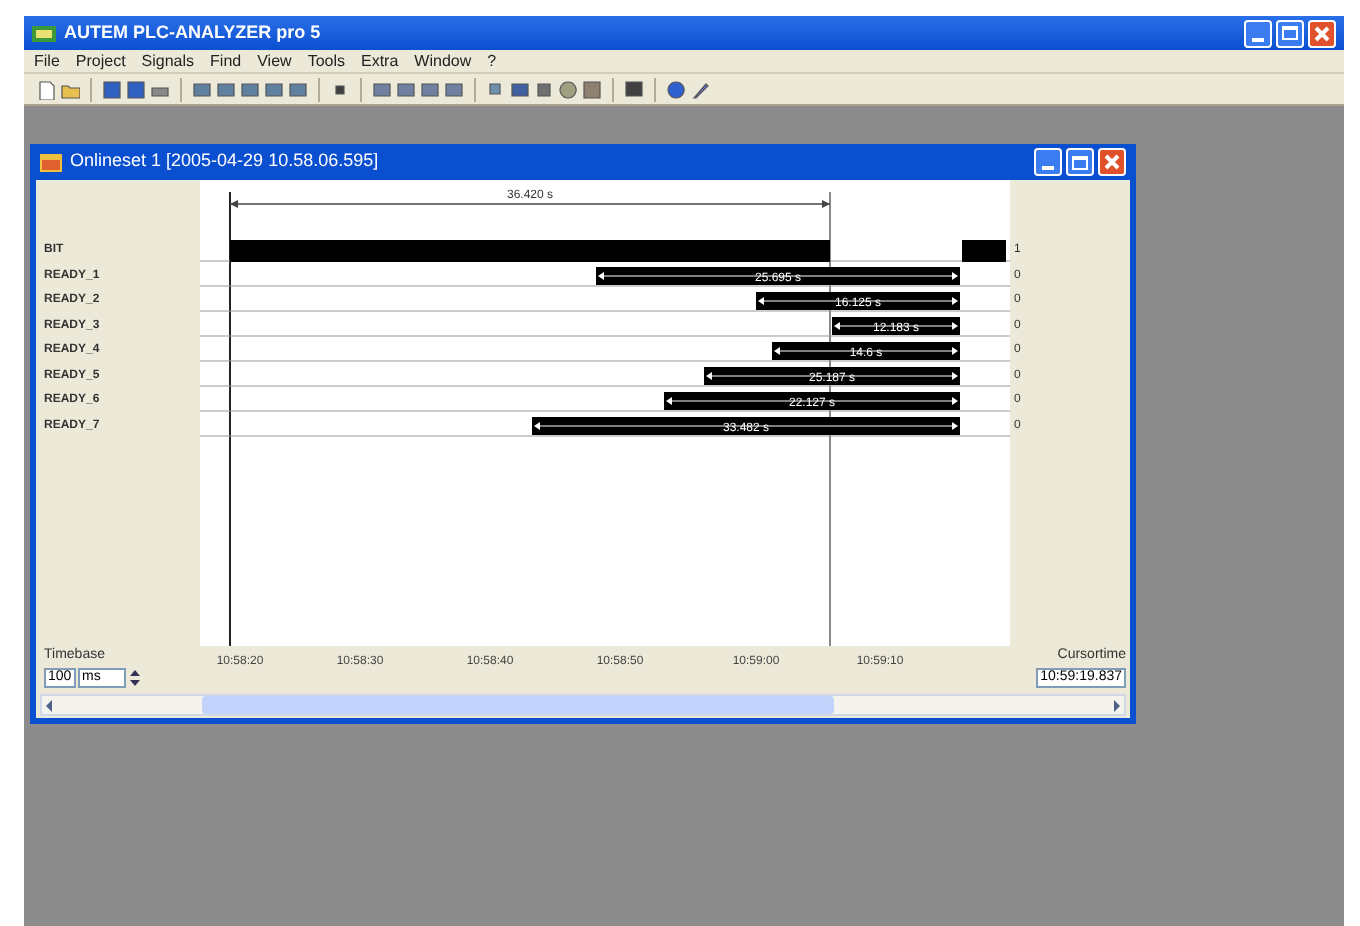 The height and width of the screenshot is (926, 1360). Describe the element at coordinates (168, 61) in the screenshot. I see `menu-item: Signals` at that location.